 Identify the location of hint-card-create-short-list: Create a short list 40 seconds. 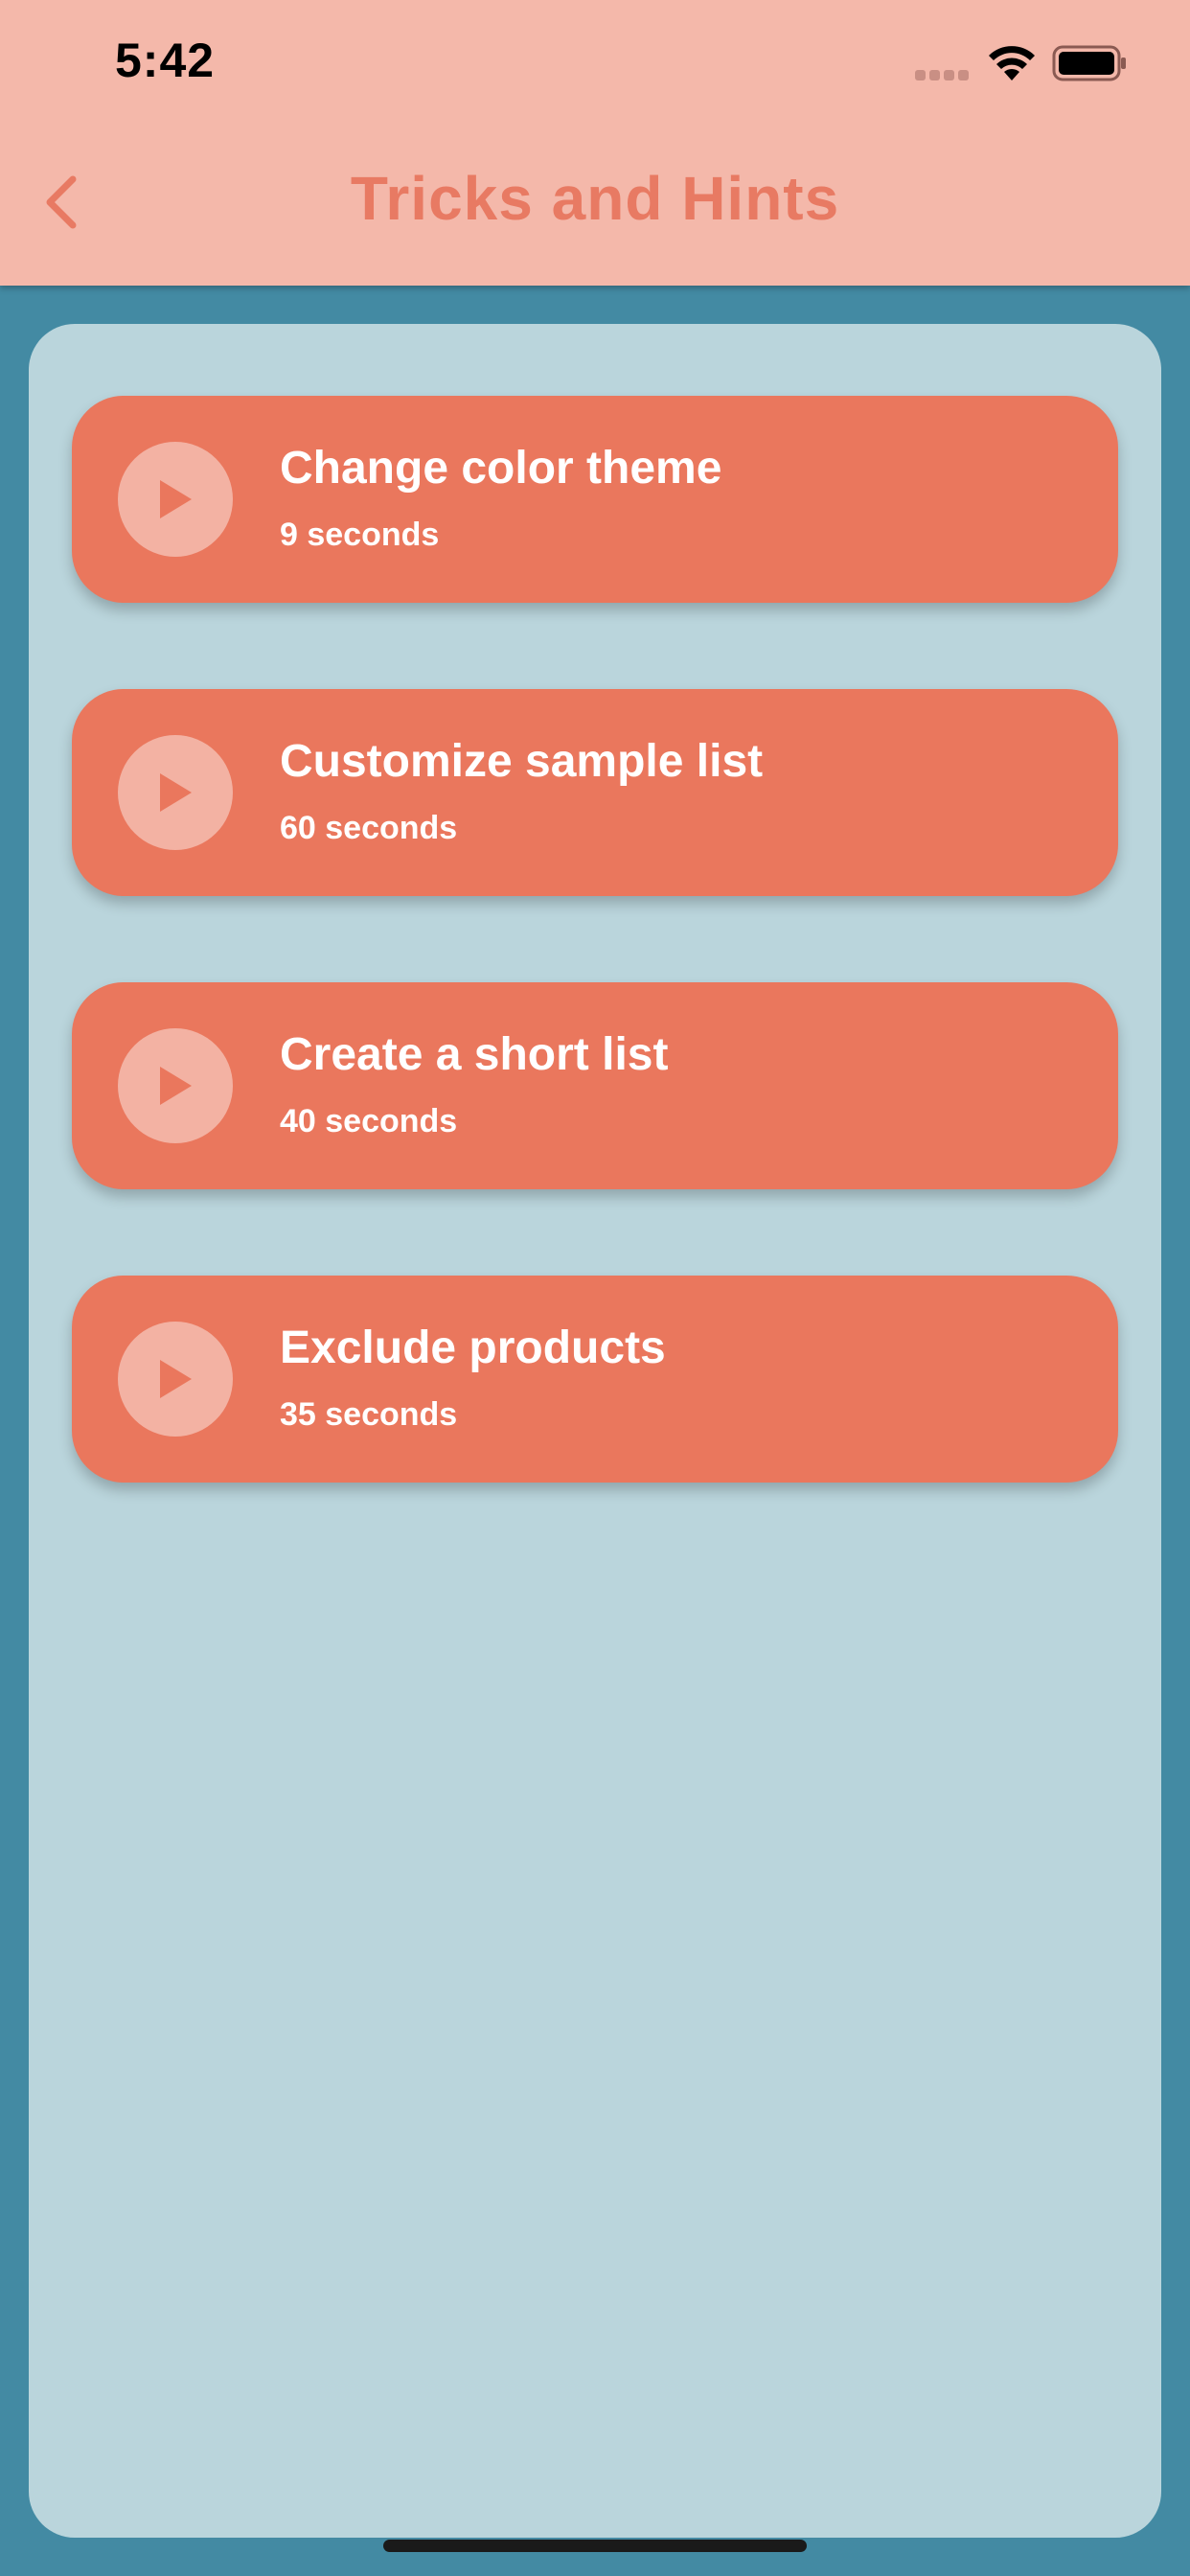
(595, 1085).